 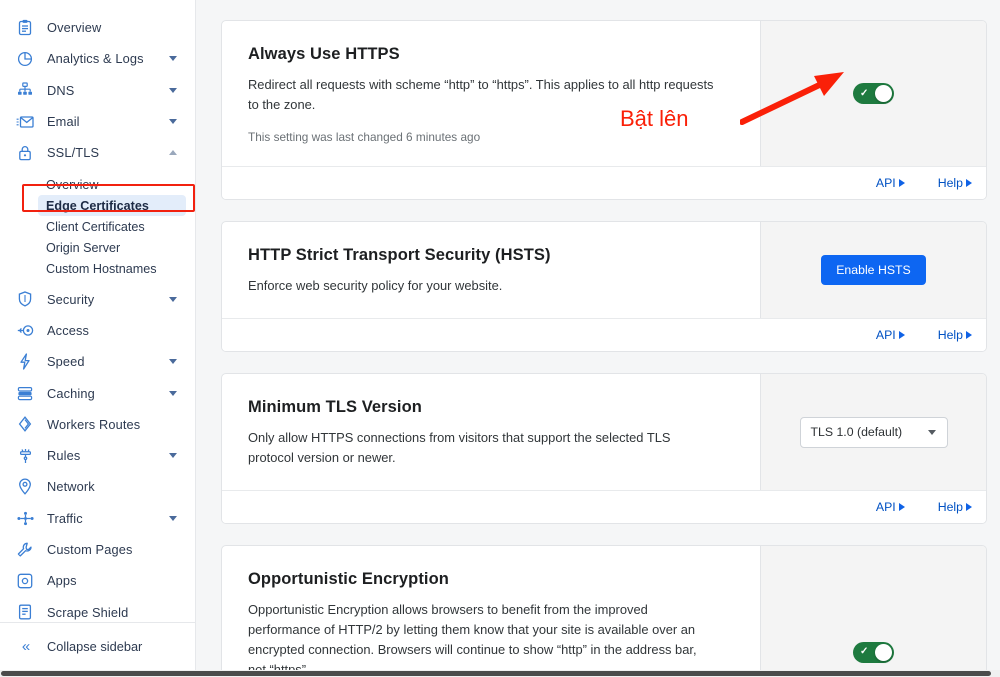 I want to click on sidebar-item-traffic: Traffic, so click(x=97, y=518).